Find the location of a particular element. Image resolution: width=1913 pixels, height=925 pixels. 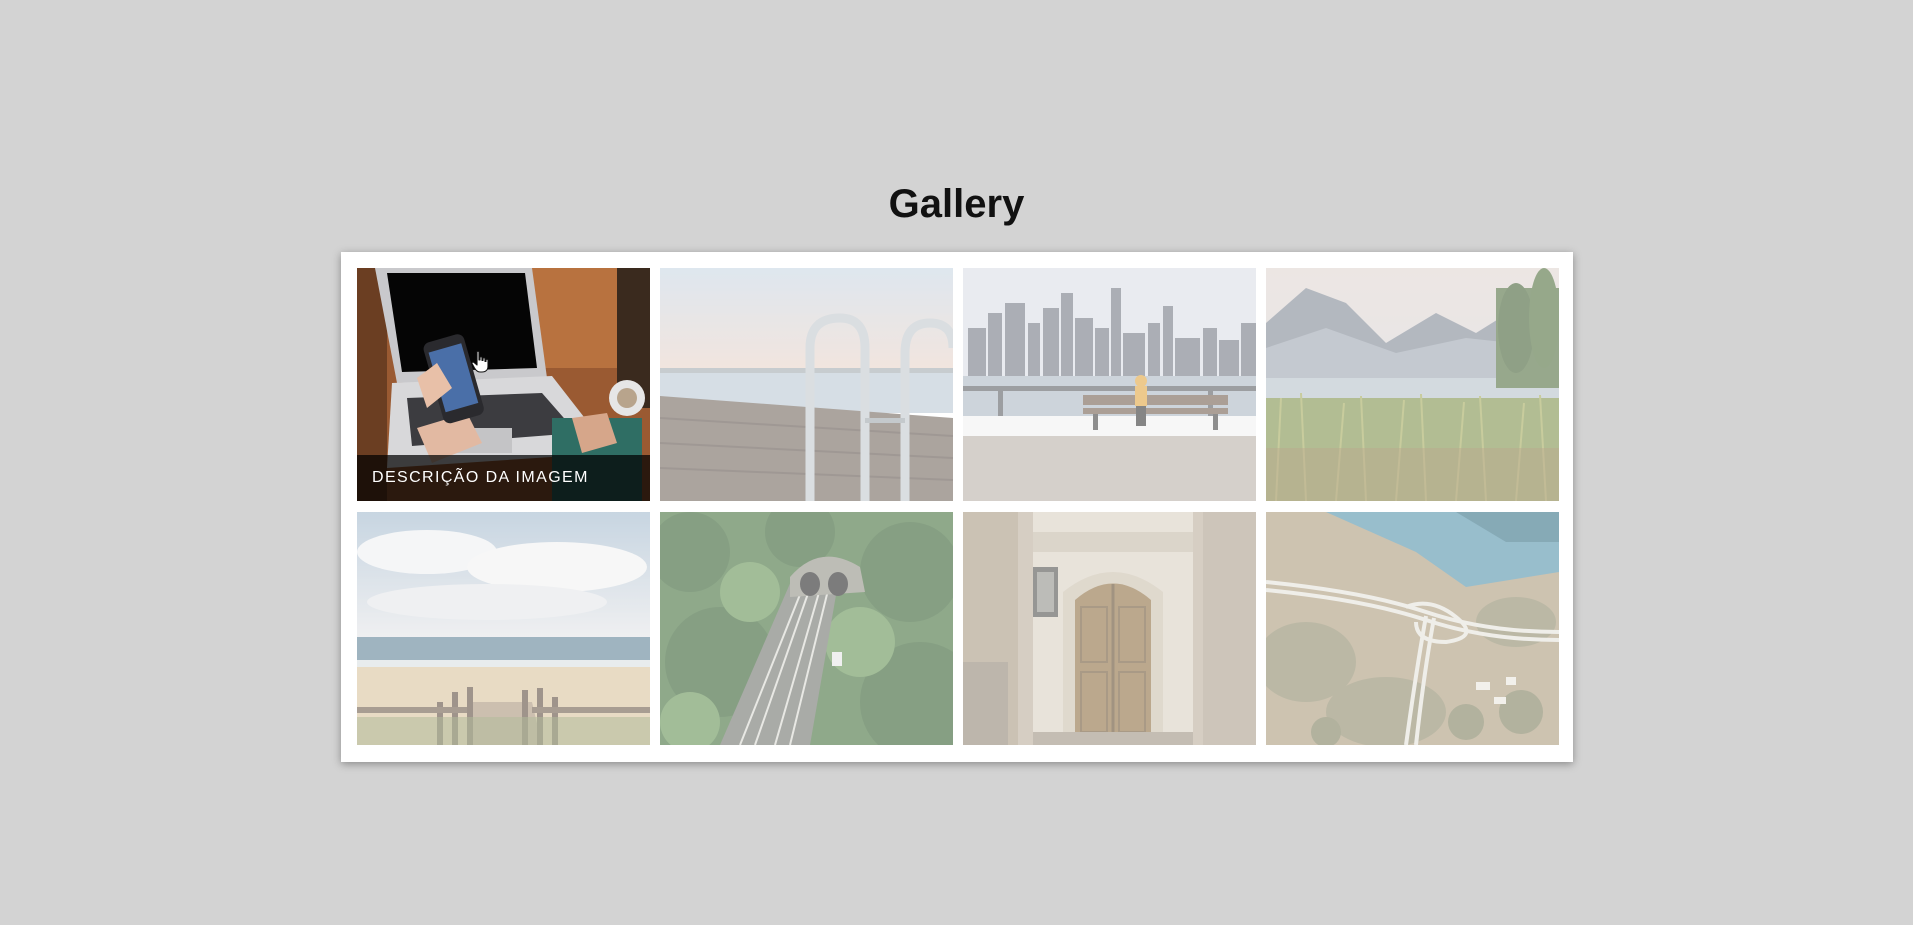

pier-ladder-photo-icon is located at coordinates (806, 384).